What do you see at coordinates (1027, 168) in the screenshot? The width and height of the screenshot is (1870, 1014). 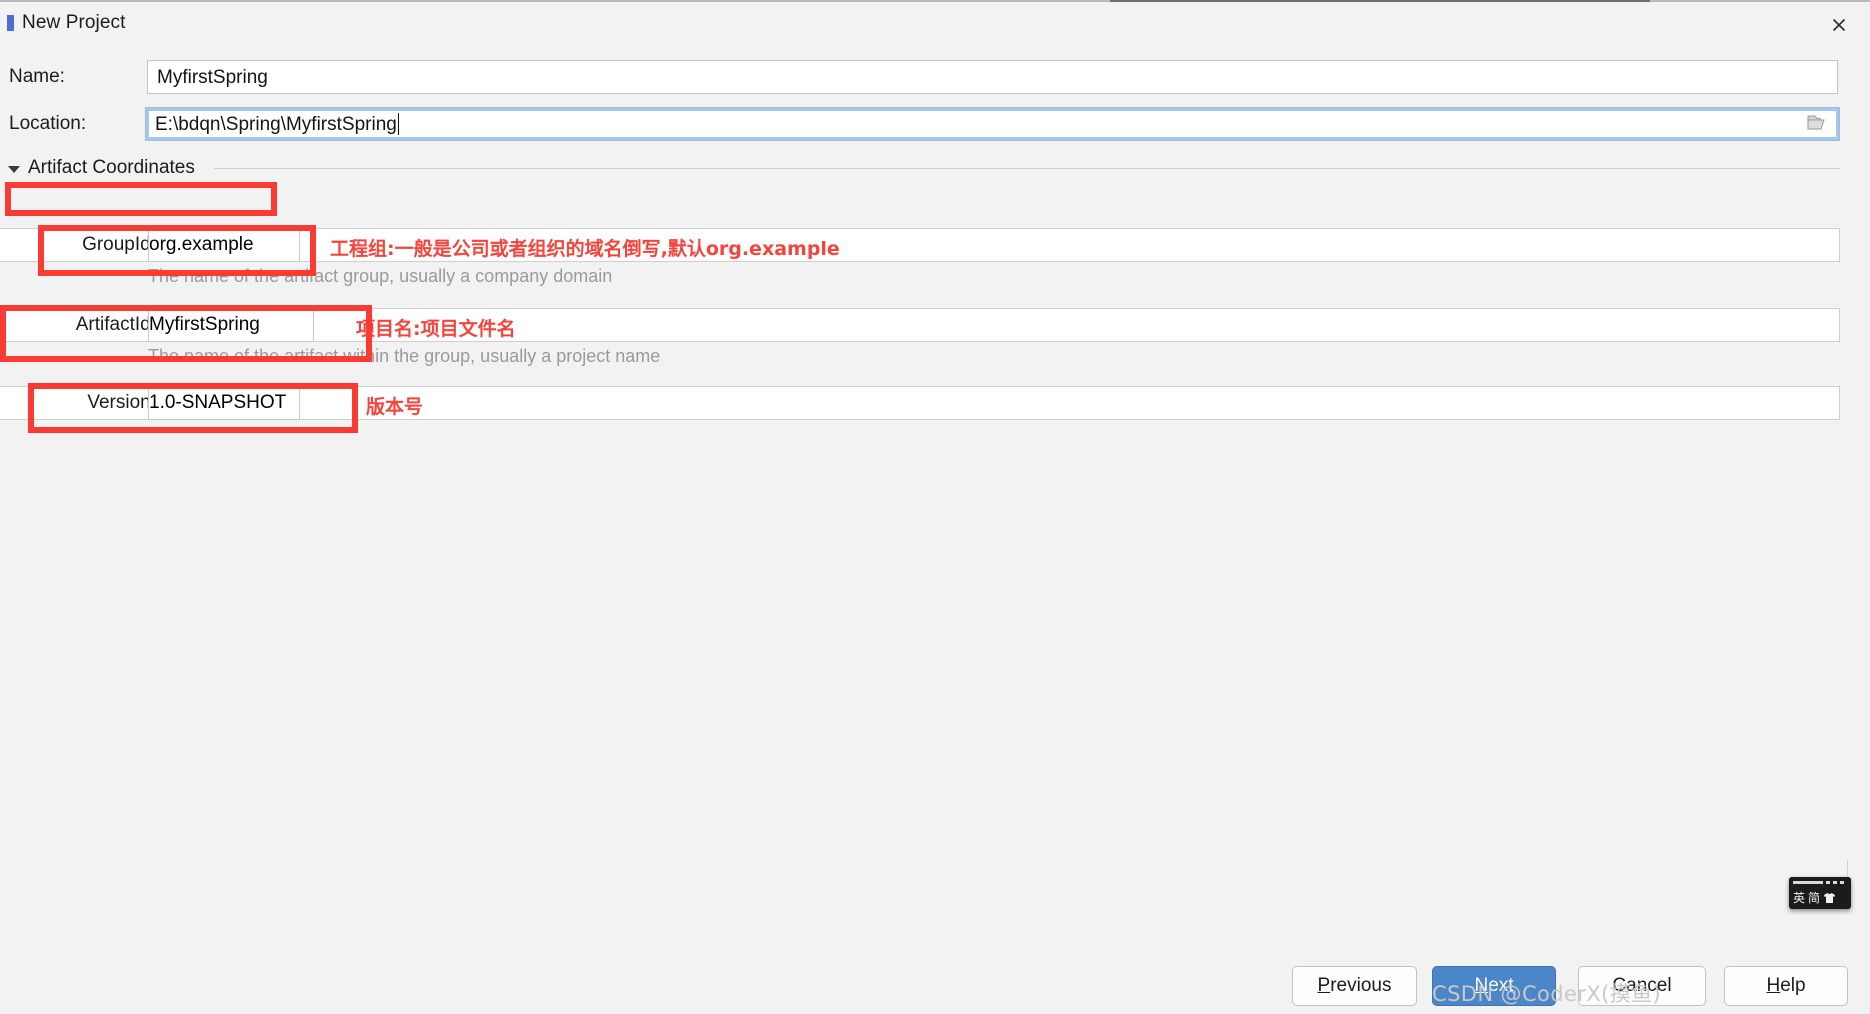 I see `section-divider` at bounding box center [1027, 168].